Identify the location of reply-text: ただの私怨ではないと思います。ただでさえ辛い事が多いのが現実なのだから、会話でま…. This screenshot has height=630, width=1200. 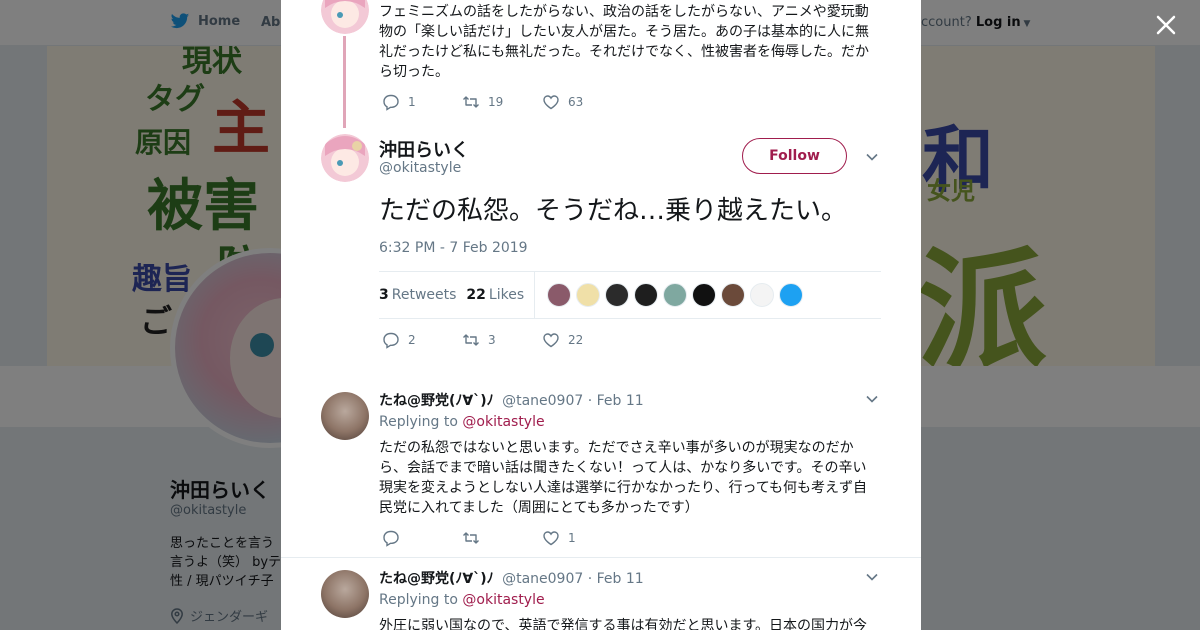
(623, 478).